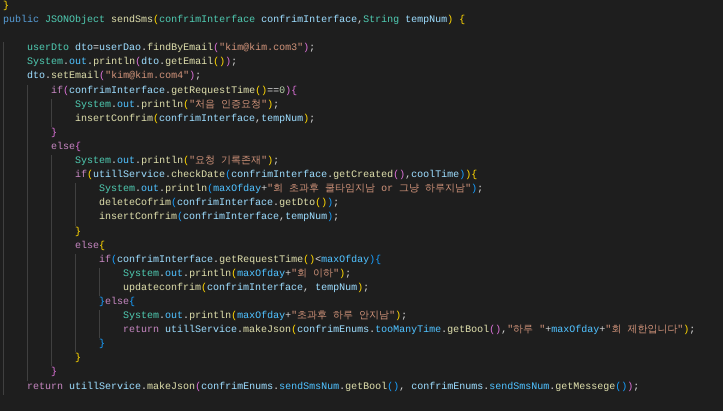 This screenshot has width=723, height=411. Describe the element at coordinates (171, 49) in the screenshot. I see `code-line: userDto dto=userDao.findByEmail("kim@kim.com3");` at that location.